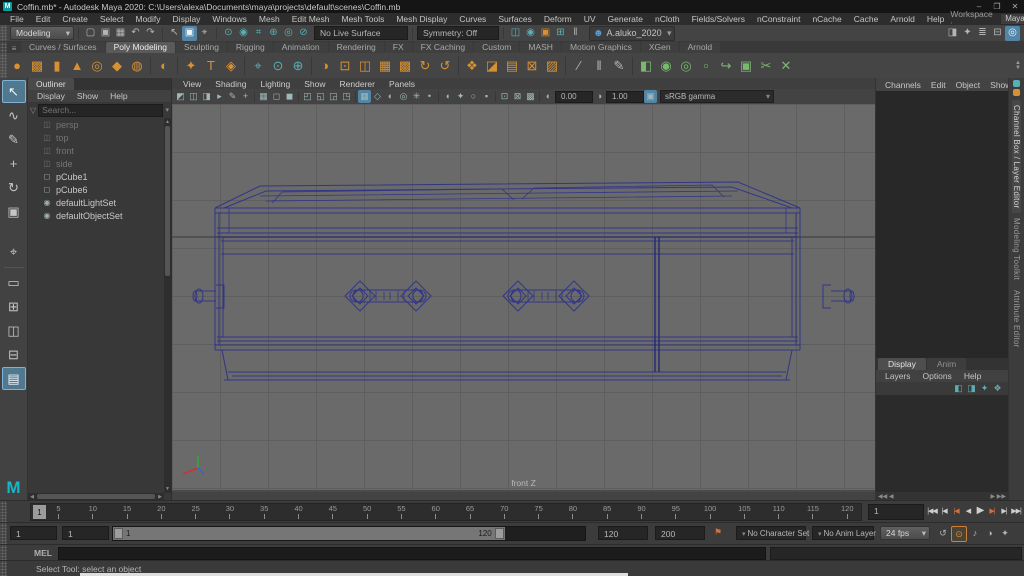 The height and width of the screenshot is (576, 1024). Describe the element at coordinates (902, 19) in the screenshot. I see `menu-arnold: Arnold` at that location.